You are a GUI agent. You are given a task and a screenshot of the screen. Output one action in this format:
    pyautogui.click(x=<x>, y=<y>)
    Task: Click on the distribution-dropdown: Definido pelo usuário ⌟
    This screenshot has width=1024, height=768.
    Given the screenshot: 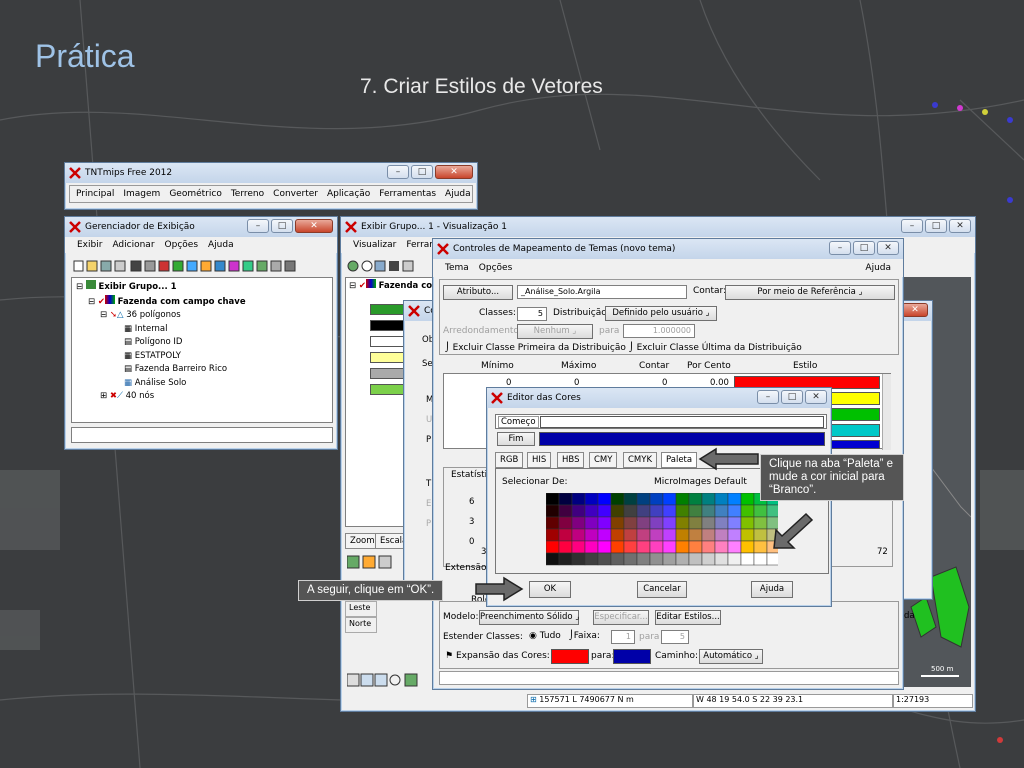 What is the action you would take?
    pyautogui.click(x=661, y=313)
    